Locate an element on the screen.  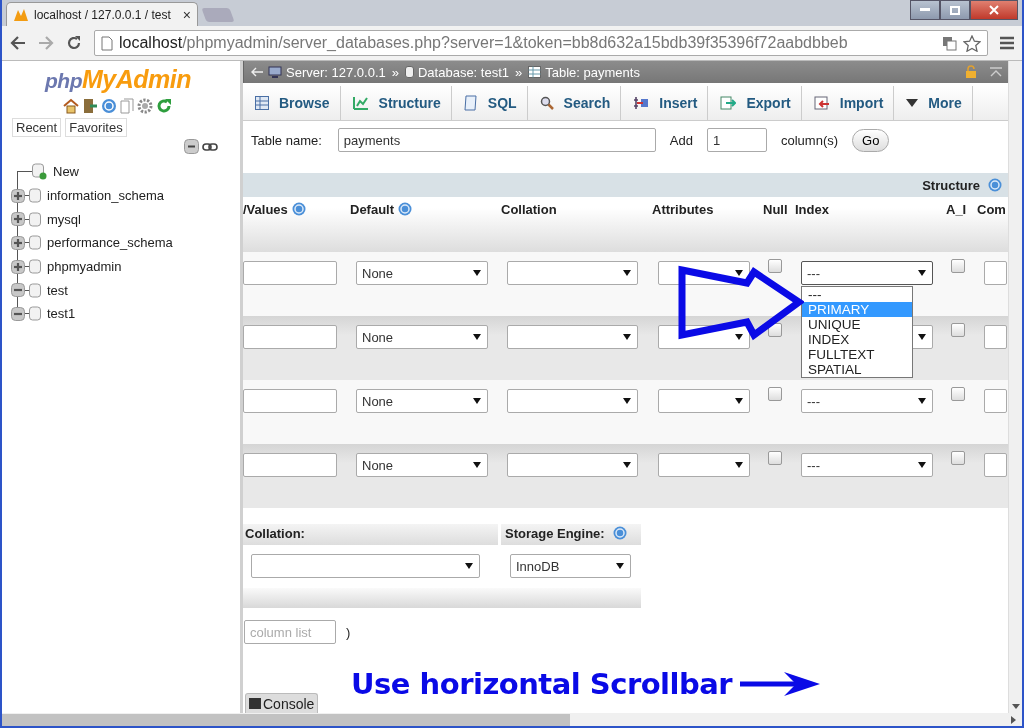
column-header: Null is located at coordinates (775, 209).